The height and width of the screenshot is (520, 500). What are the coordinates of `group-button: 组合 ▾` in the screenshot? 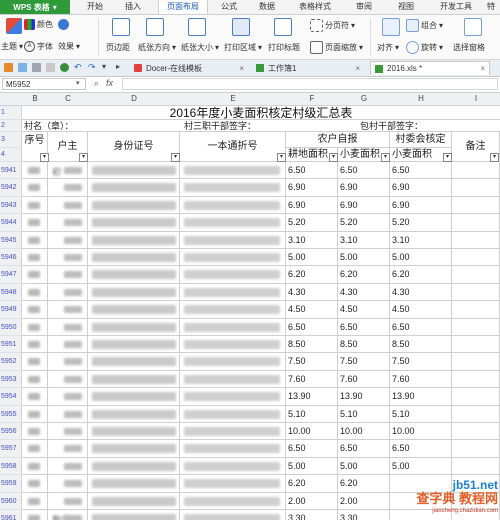 It's located at (424, 25).